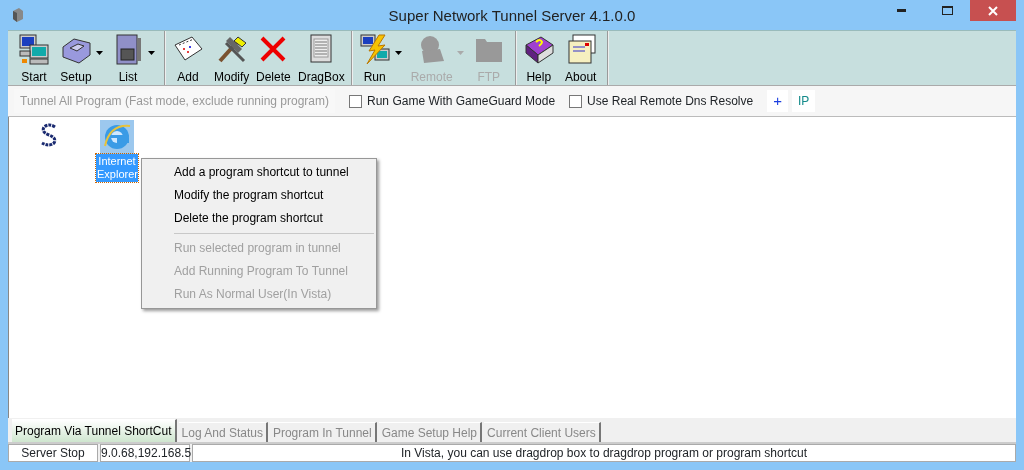 This screenshot has height=470, width=1024. I want to click on menu-item: Delete the program shortcut, so click(271, 218).